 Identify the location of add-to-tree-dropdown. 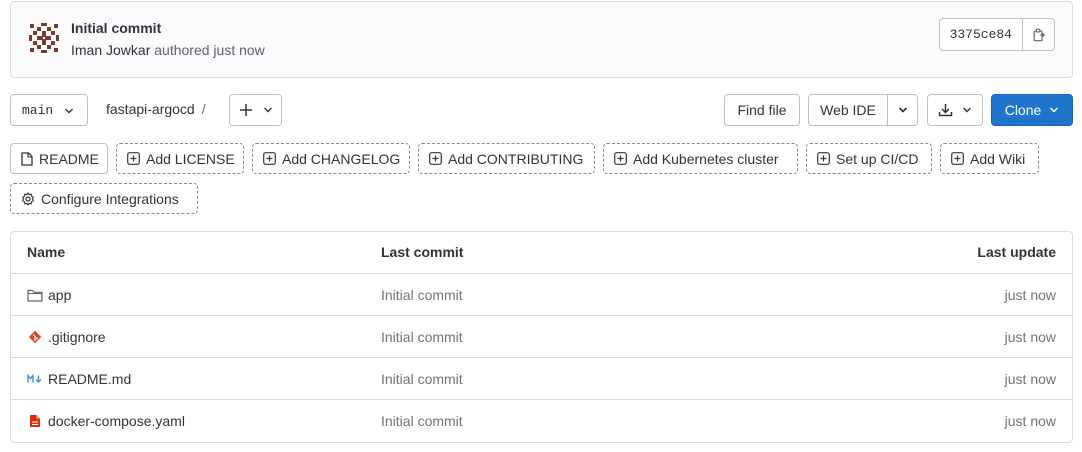
(255, 110).